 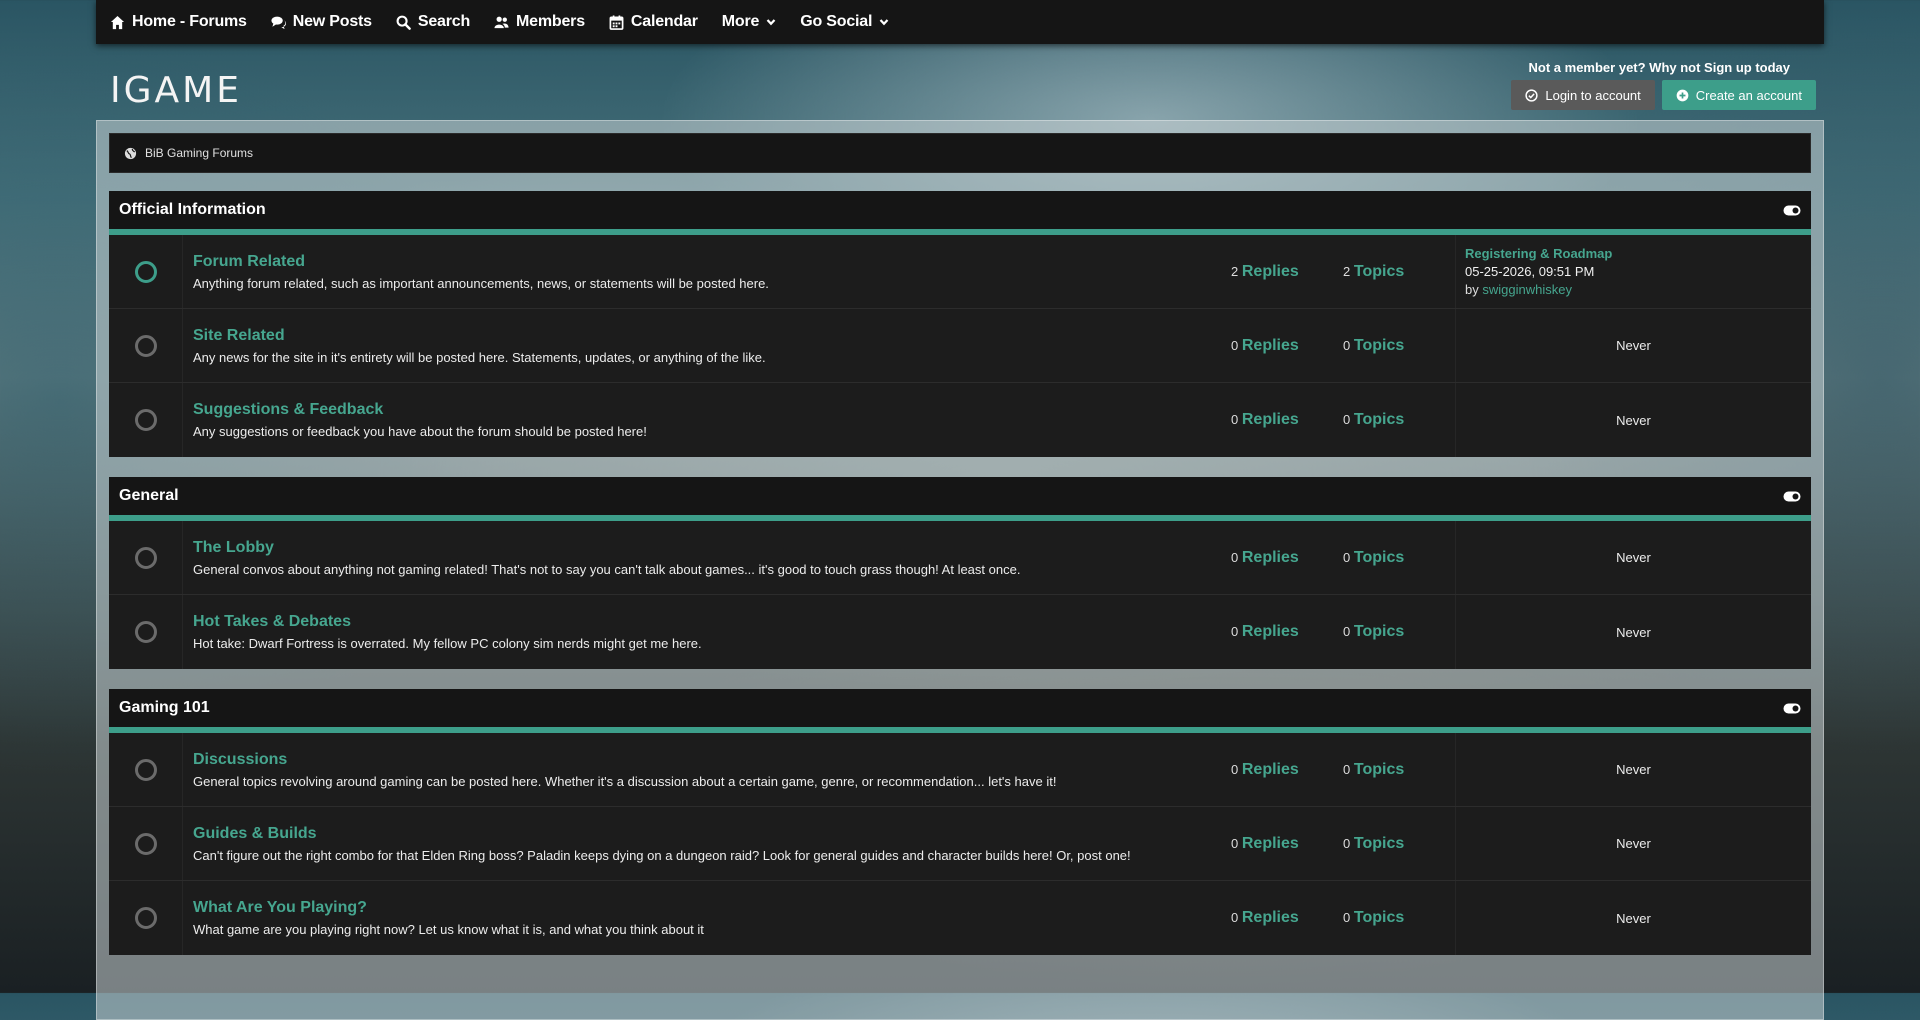 What do you see at coordinates (1527, 289) in the screenshot?
I see `last-post-author: swigginwhiskey` at bounding box center [1527, 289].